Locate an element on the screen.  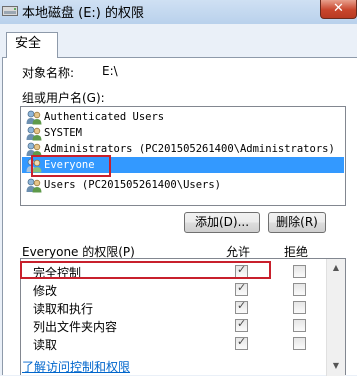
object-name-value: E:\ is located at coordinates (110, 71).